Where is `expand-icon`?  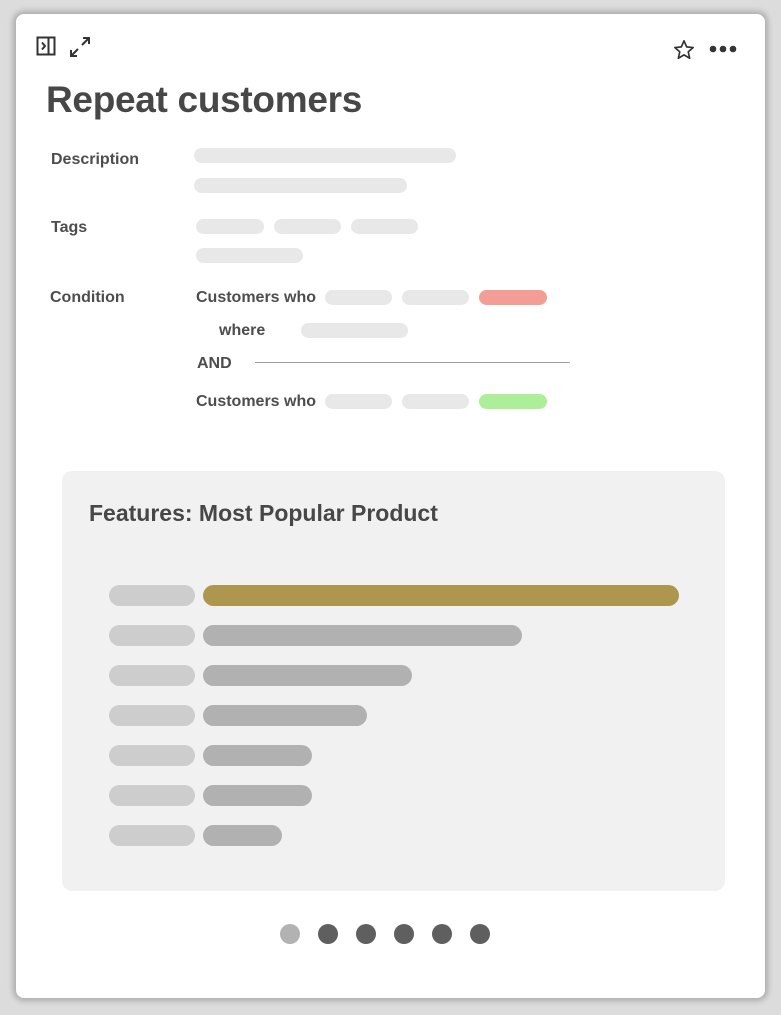 expand-icon is located at coordinates (80, 47).